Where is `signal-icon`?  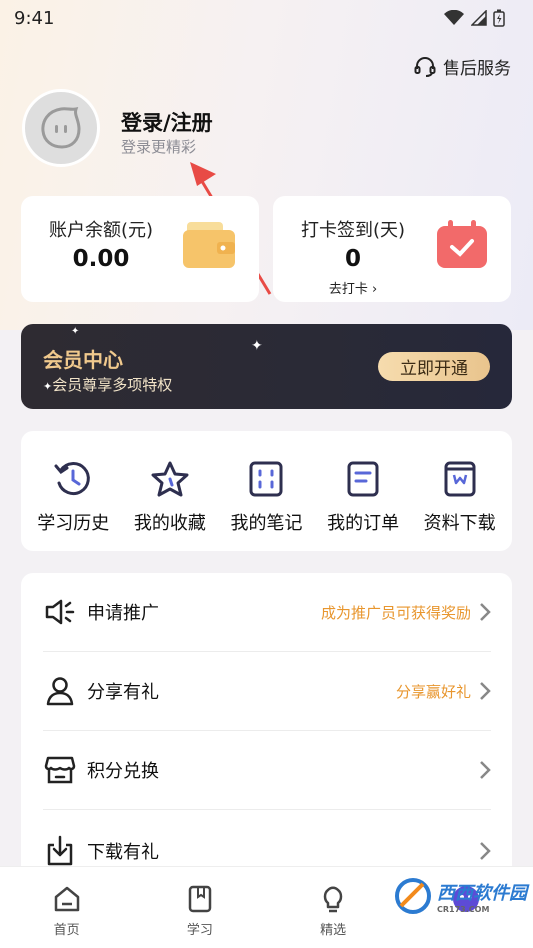 signal-icon is located at coordinates (479, 18).